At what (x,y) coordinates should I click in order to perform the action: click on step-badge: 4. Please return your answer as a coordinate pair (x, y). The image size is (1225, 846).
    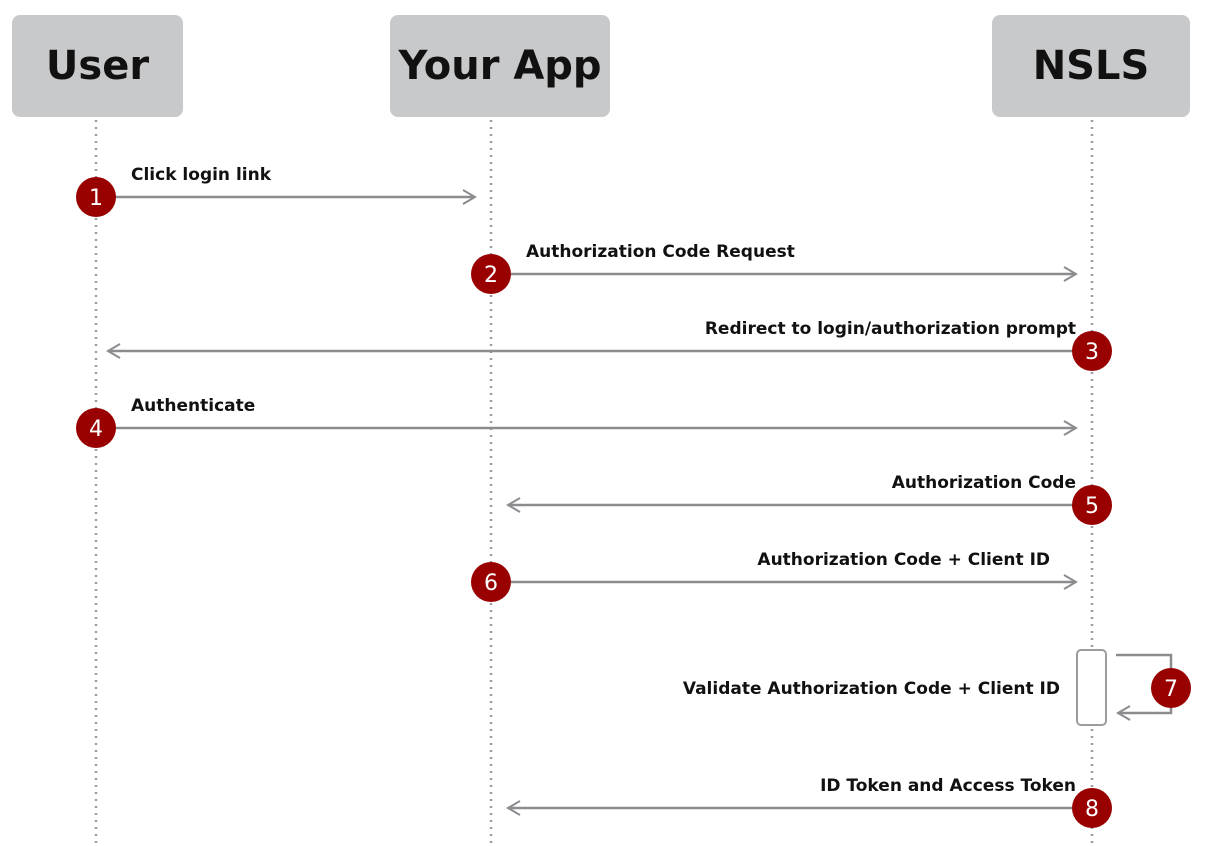
    Looking at the image, I should click on (96, 428).